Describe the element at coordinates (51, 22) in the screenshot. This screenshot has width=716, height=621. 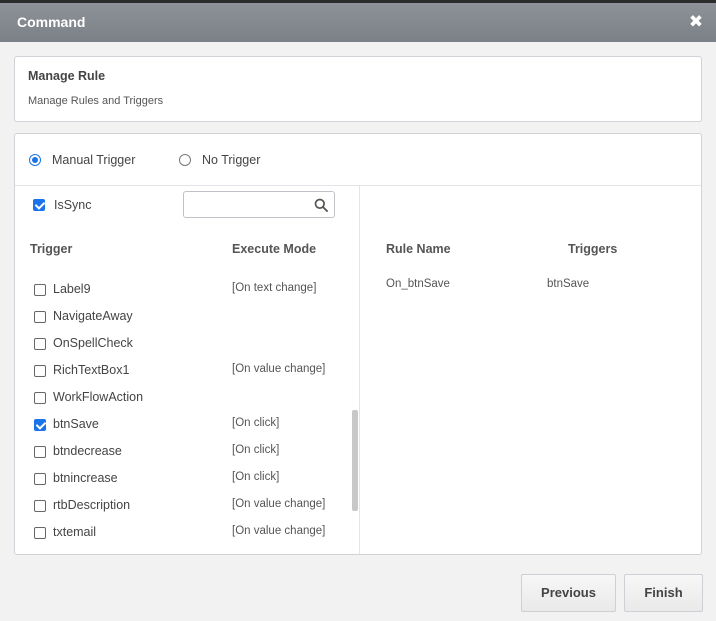
I see `dialog-title: Command` at that location.